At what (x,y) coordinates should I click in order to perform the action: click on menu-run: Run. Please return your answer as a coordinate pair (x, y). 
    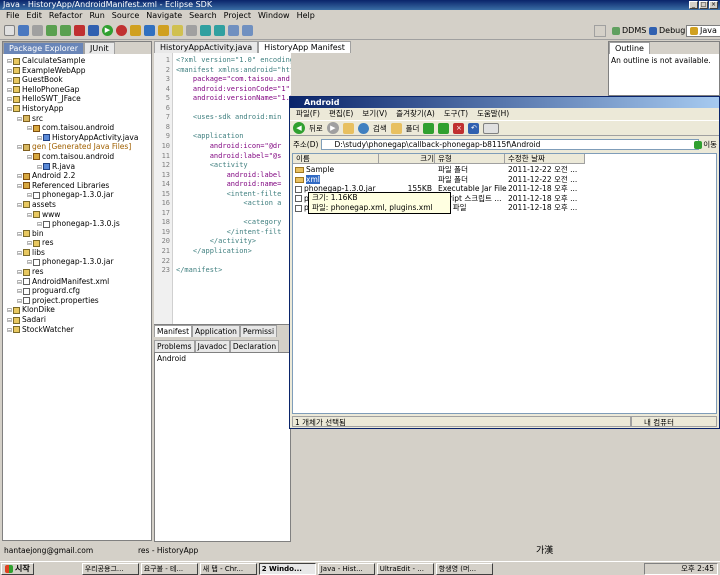
    Looking at the image, I should click on (96, 16).